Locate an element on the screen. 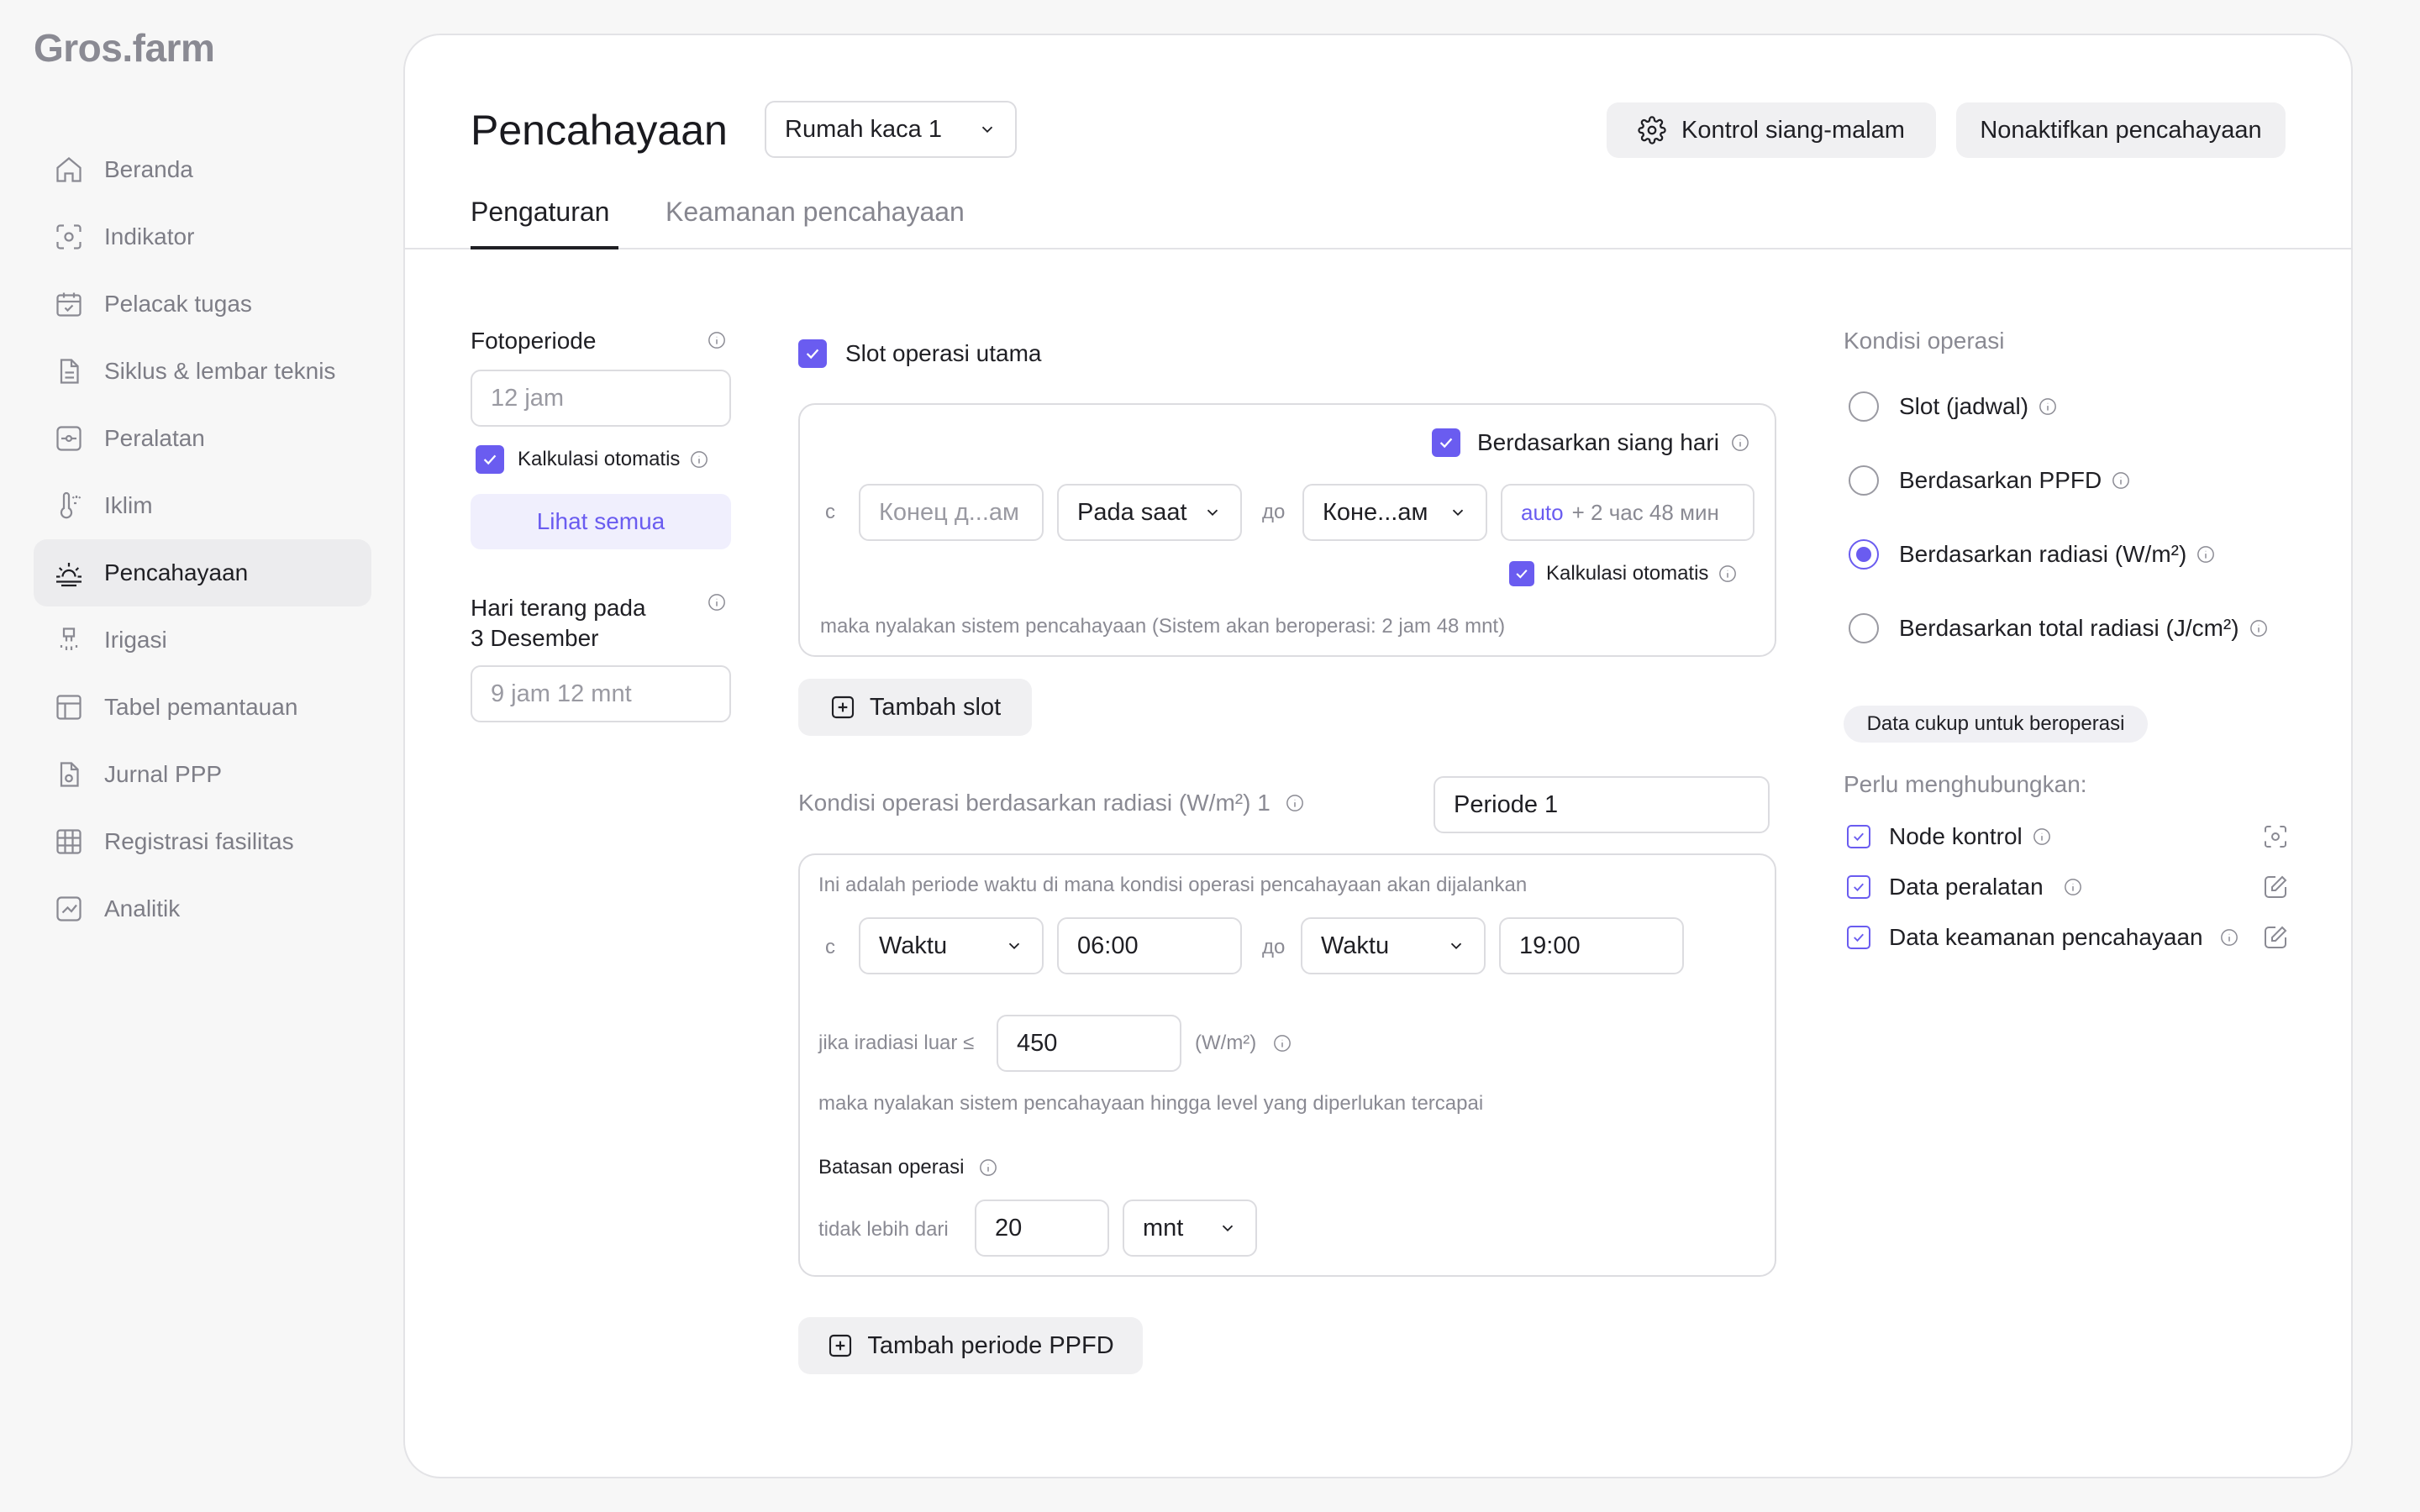  add-slot-button: Tambah slot is located at coordinates (915, 707).